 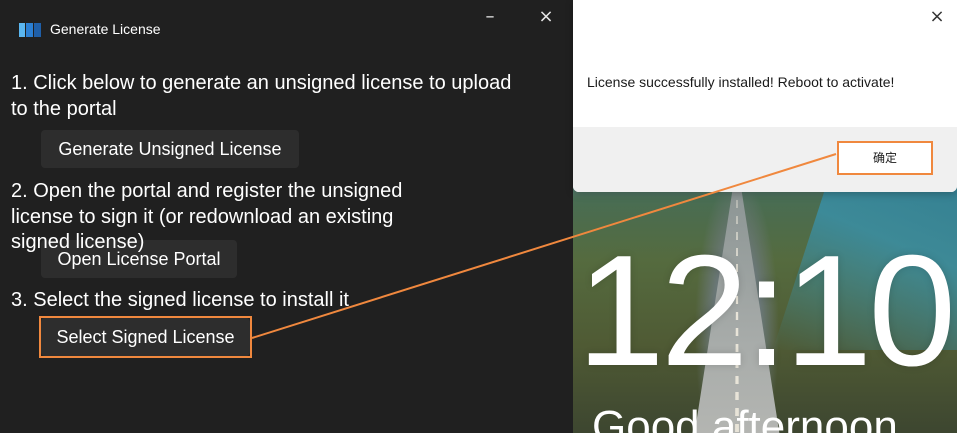 I want to click on step-1-line-2: to the portal, so click(x=64, y=109).